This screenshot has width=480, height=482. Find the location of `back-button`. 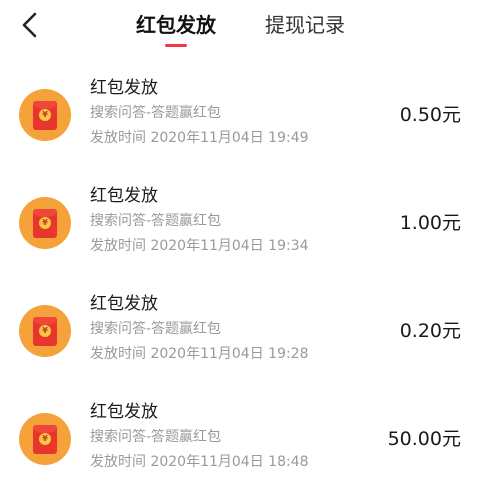

back-button is located at coordinates (29, 25).